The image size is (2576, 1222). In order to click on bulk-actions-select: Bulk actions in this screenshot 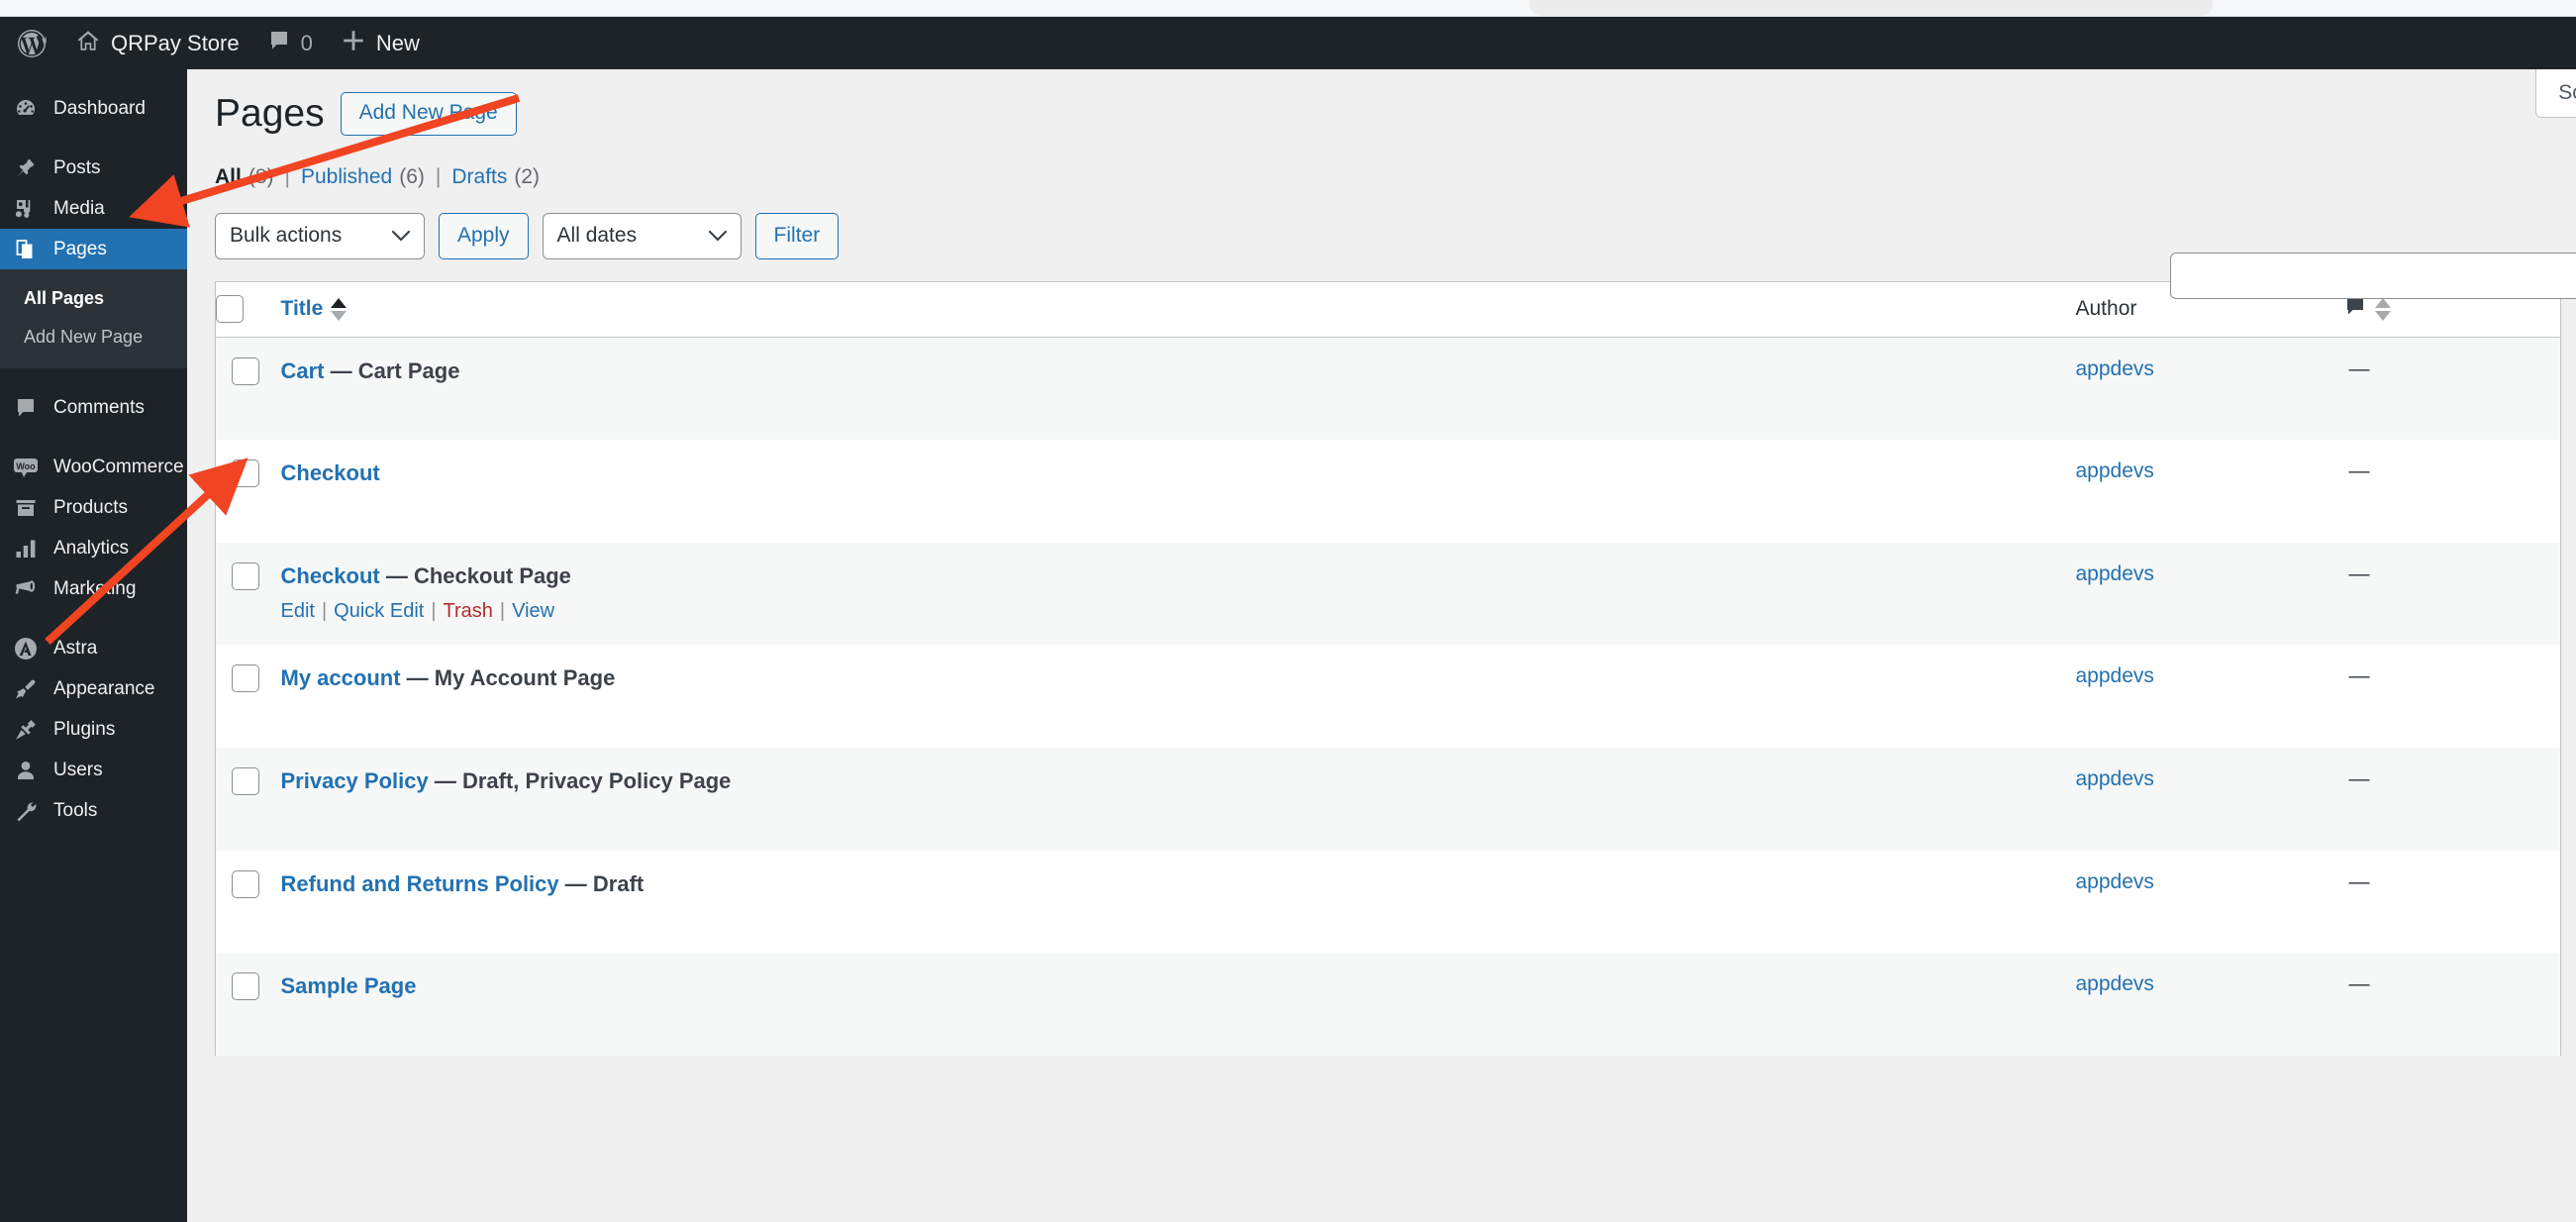, I will do `click(320, 235)`.